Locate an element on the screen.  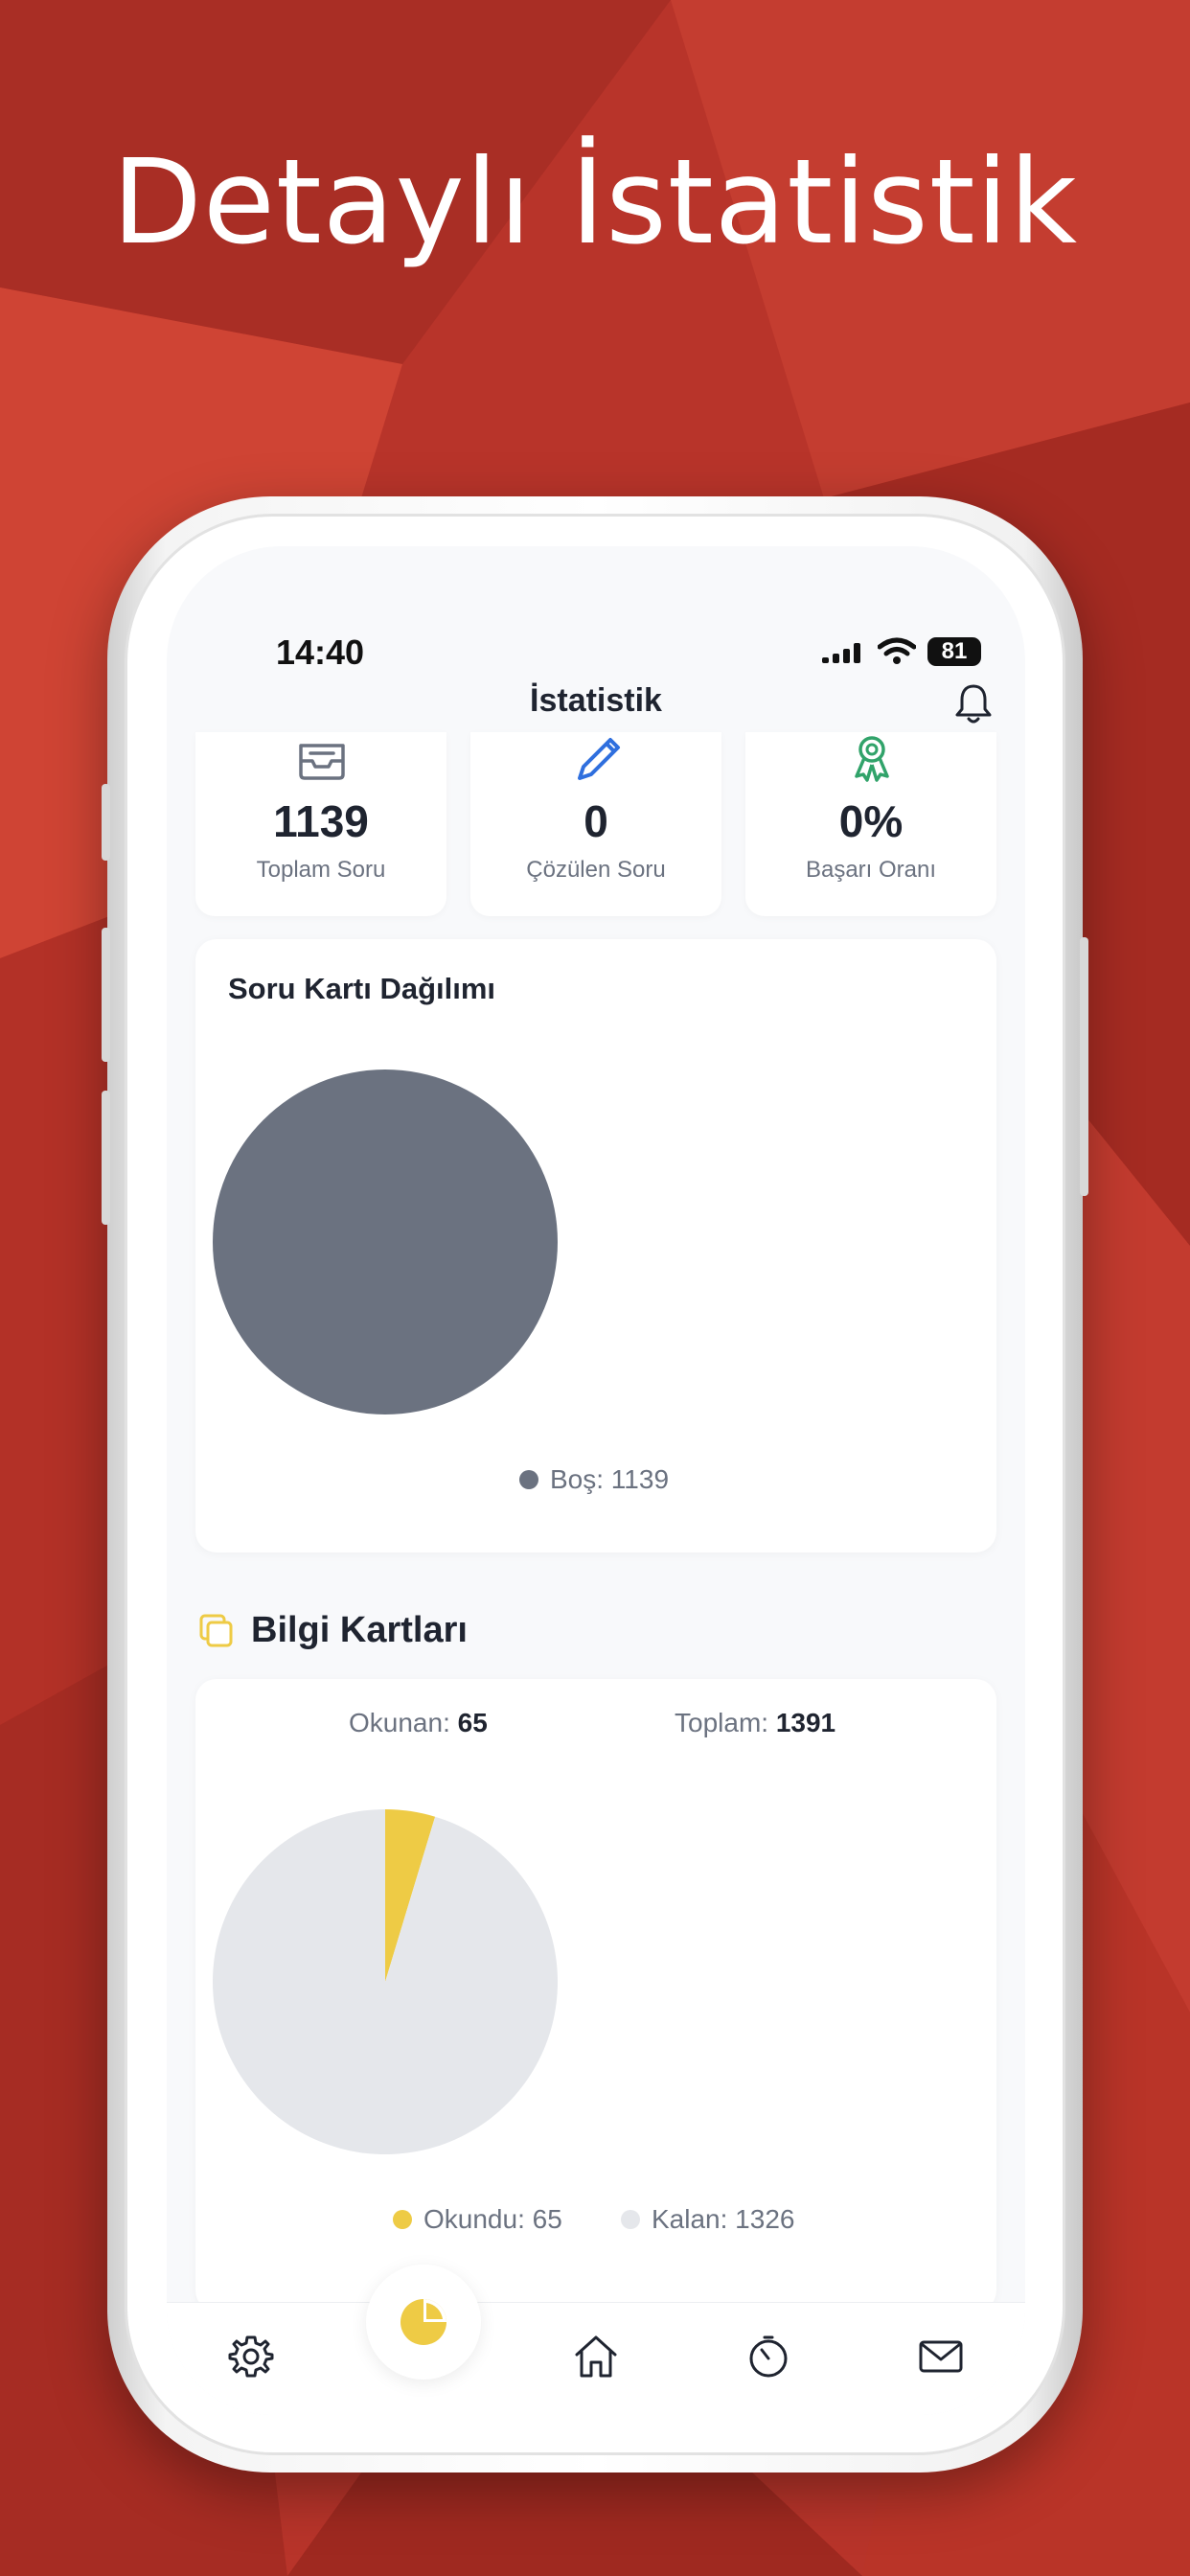
legend-dot-remaining is located at coordinates (631, 2219).